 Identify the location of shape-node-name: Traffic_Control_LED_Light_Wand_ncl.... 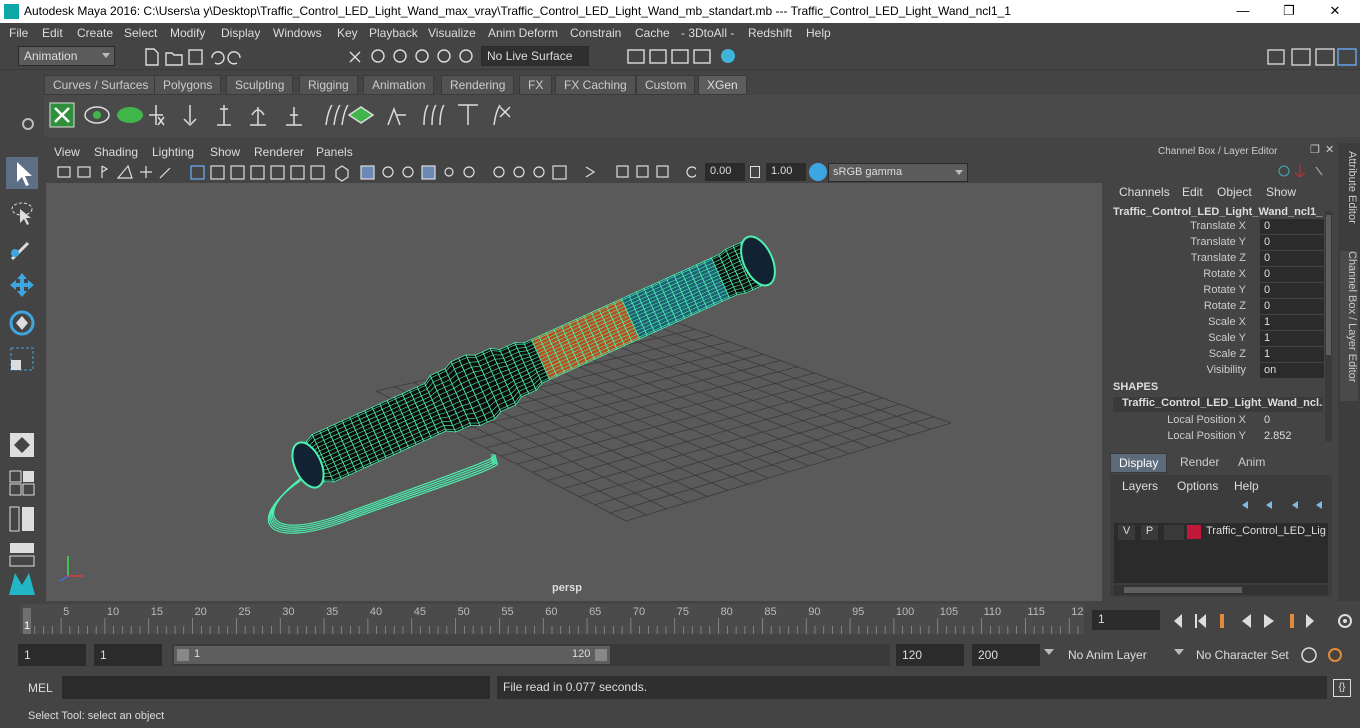
(1218, 404).